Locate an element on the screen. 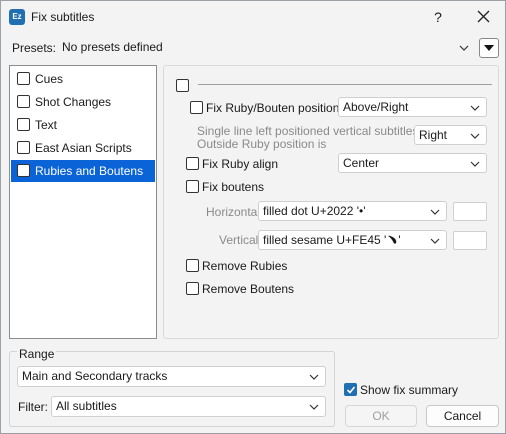 The width and height of the screenshot is (506, 434). show-fix-summary-checkbox is located at coordinates (350, 389).